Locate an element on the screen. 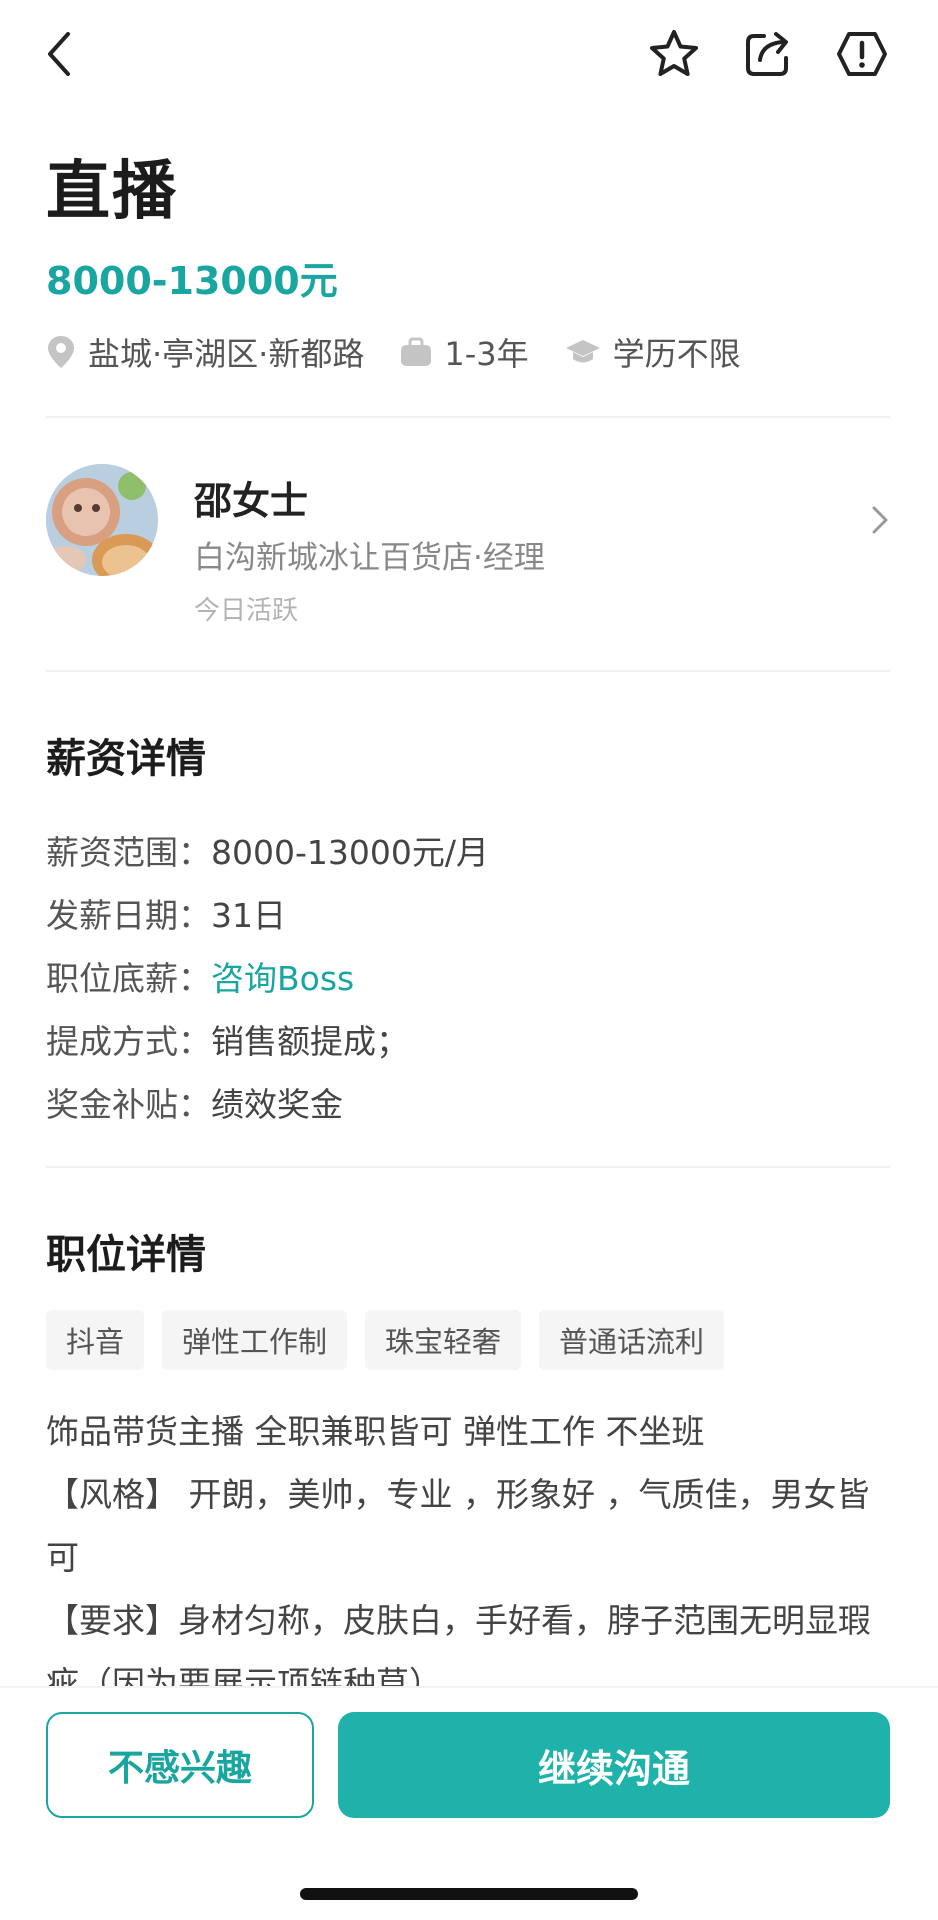 The width and height of the screenshot is (938, 1920). recruiter-name: 邵女士 is located at coordinates (251, 501).